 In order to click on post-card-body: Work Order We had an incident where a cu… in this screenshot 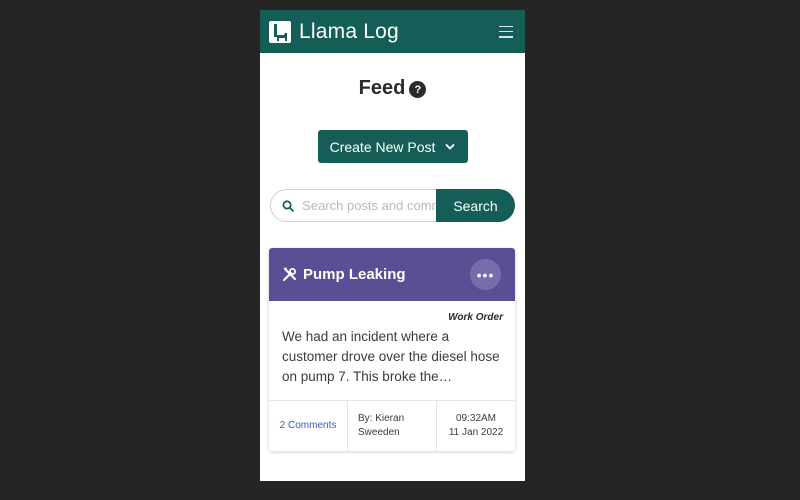, I will do `click(392, 350)`.